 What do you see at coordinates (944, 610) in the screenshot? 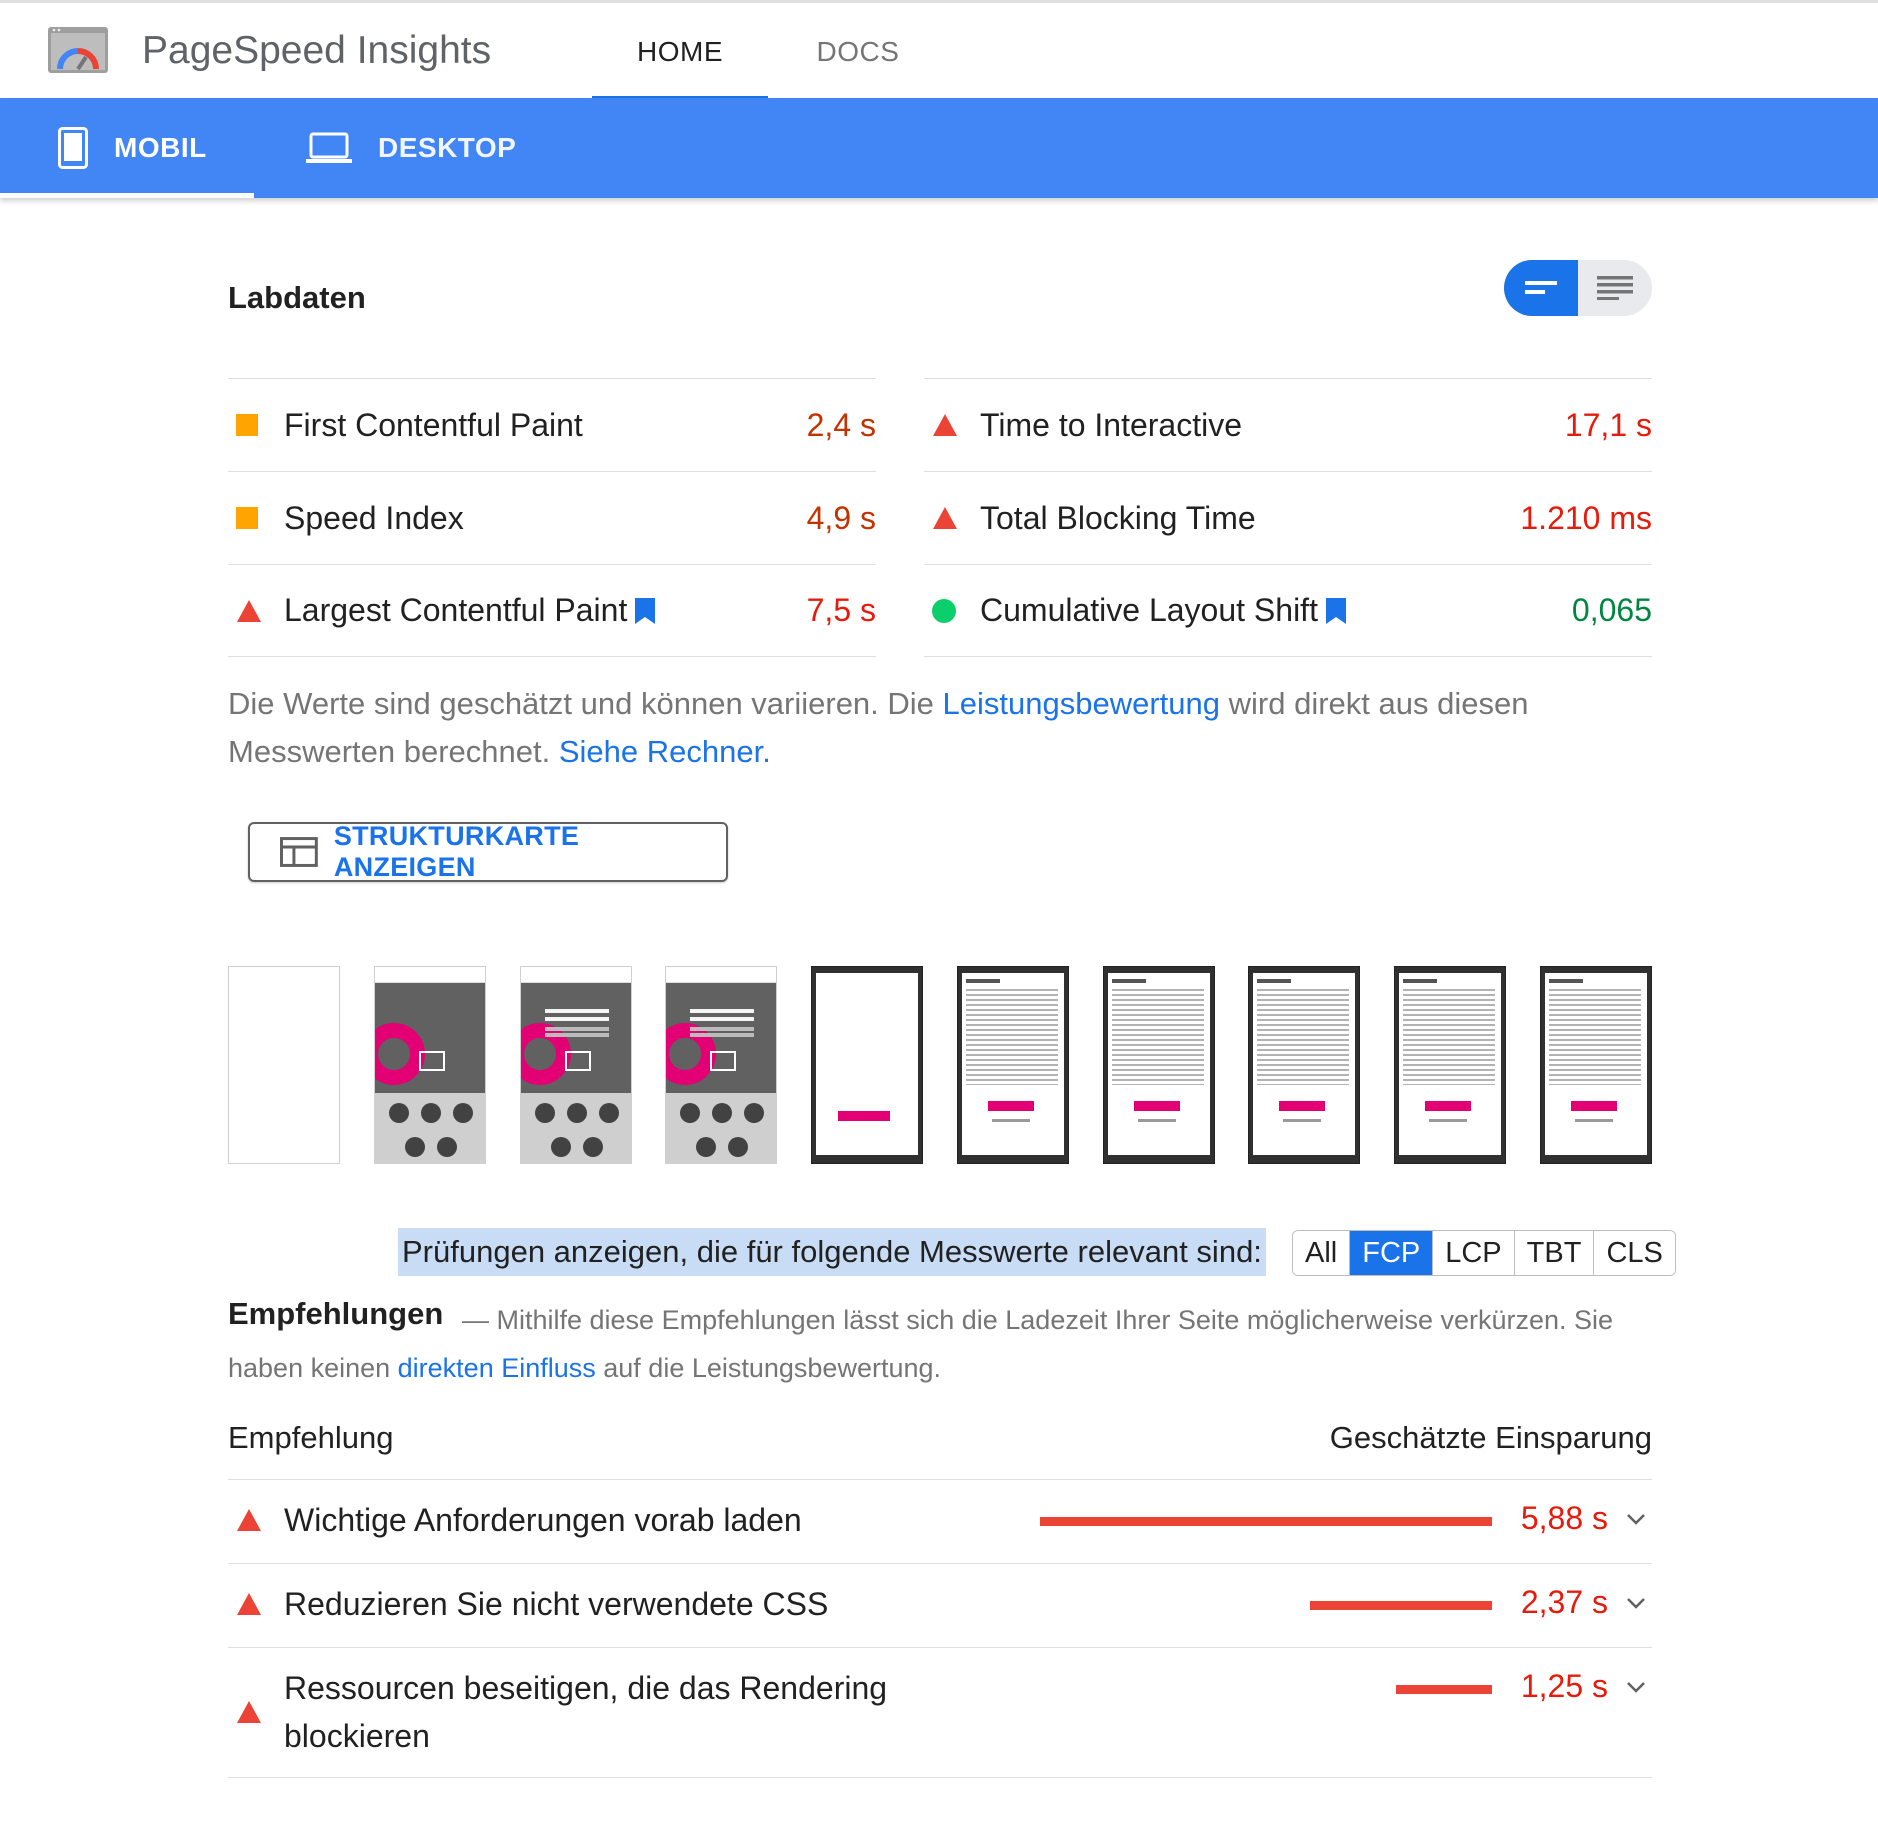
I see `pass-circle-icon` at bounding box center [944, 610].